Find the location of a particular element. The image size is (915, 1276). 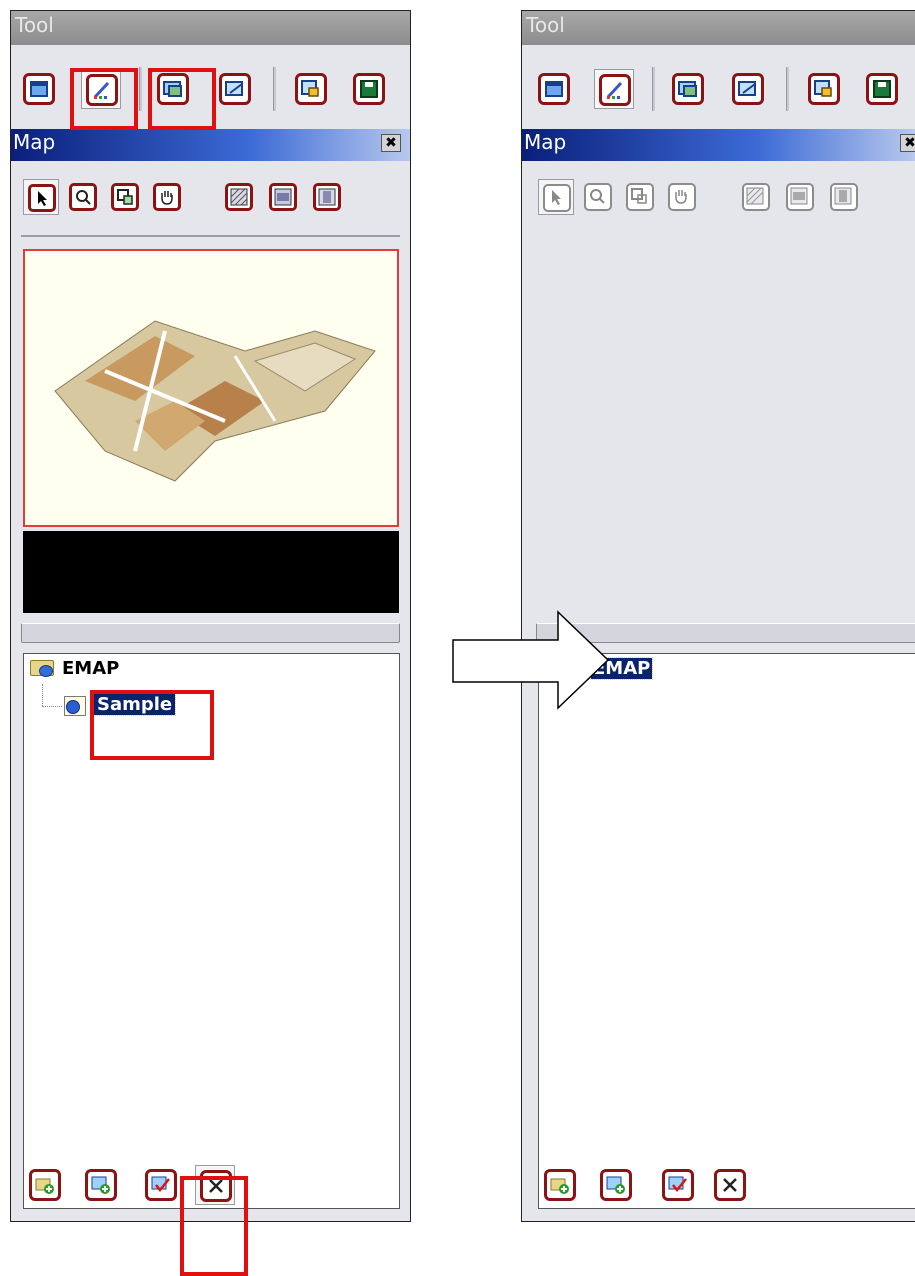

folder-globe-icon is located at coordinates (42, 668).